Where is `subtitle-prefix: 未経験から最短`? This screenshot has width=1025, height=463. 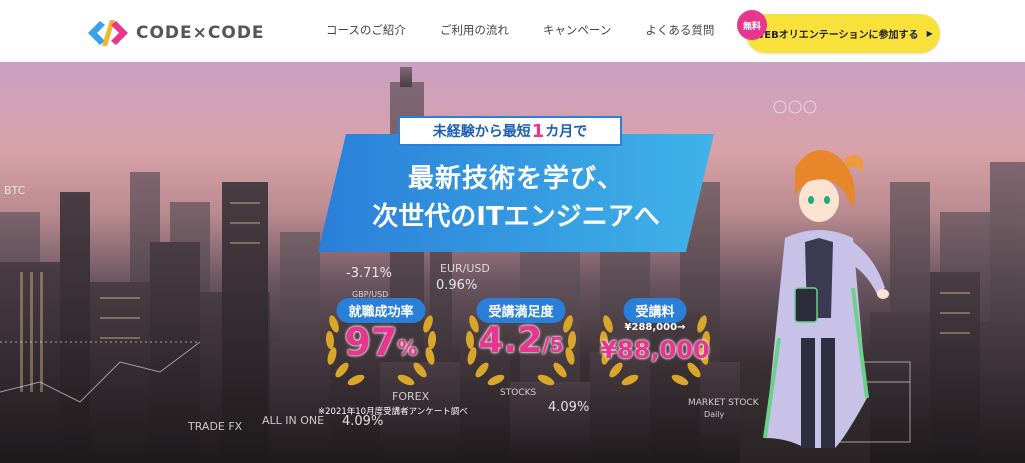 subtitle-prefix: 未経験から最短 is located at coordinates (481, 132).